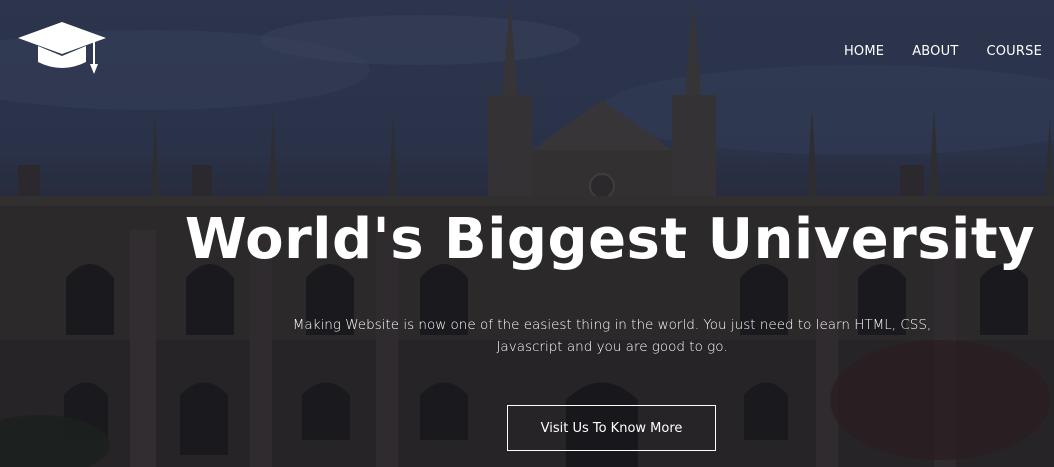 Image resolution: width=1054 pixels, height=467 pixels. What do you see at coordinates (610, 239) in the screenshot?
I see `hero-title: World's Biggest University` at bounding box center [610, 239].